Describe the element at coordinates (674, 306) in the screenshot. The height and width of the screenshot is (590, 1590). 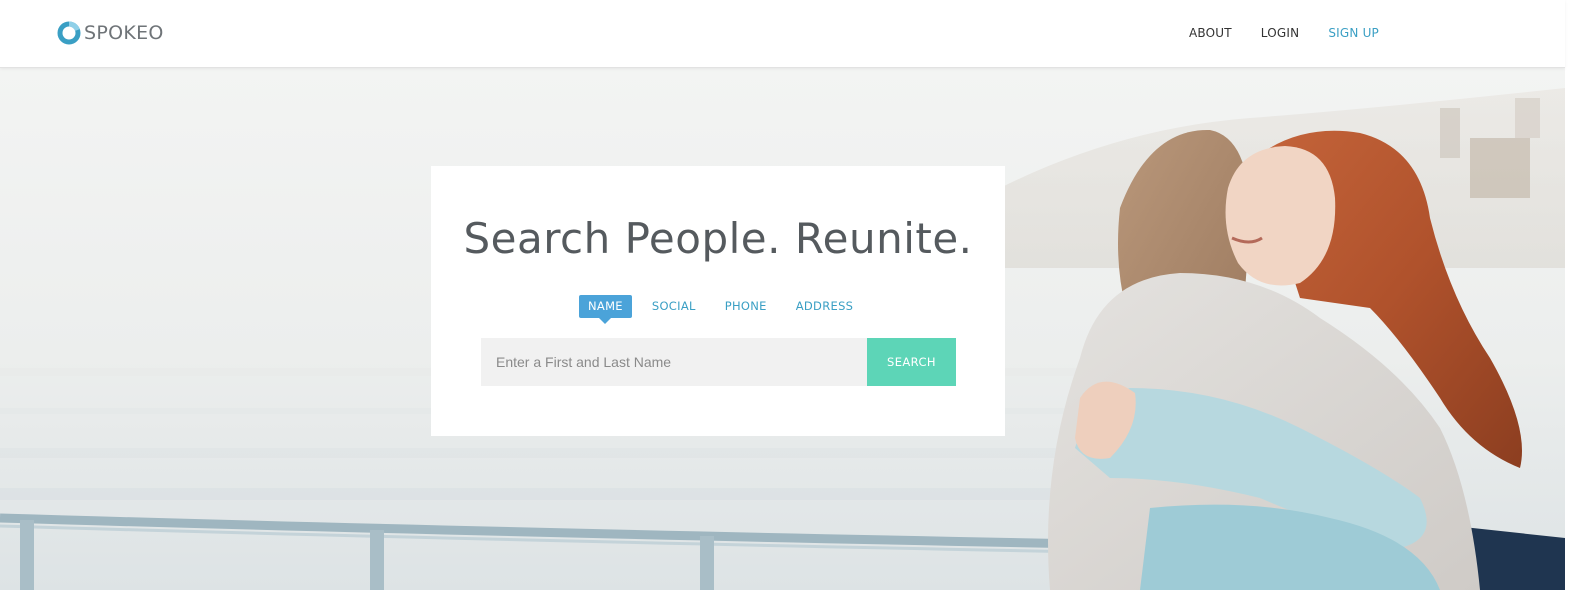
I see `tab-social: SOCIAL` at that location.